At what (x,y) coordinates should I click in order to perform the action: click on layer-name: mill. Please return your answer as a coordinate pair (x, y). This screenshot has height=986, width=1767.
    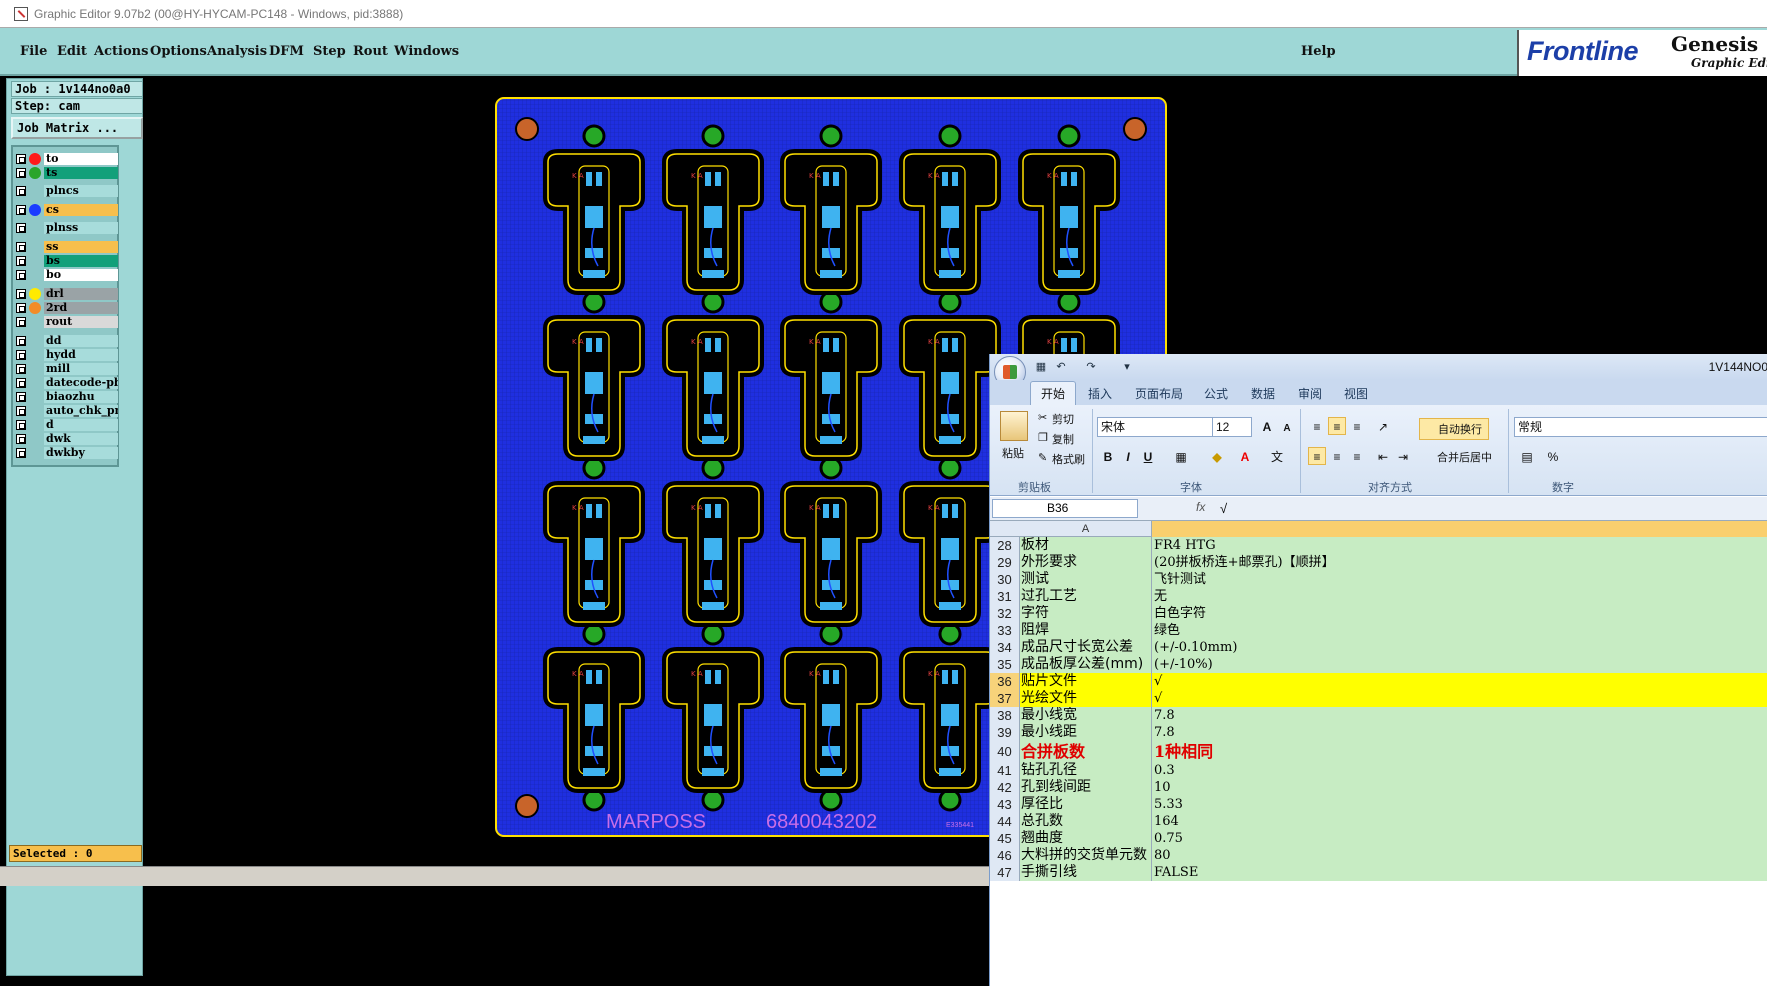
    Looking at the image, I should click on (81, 369).